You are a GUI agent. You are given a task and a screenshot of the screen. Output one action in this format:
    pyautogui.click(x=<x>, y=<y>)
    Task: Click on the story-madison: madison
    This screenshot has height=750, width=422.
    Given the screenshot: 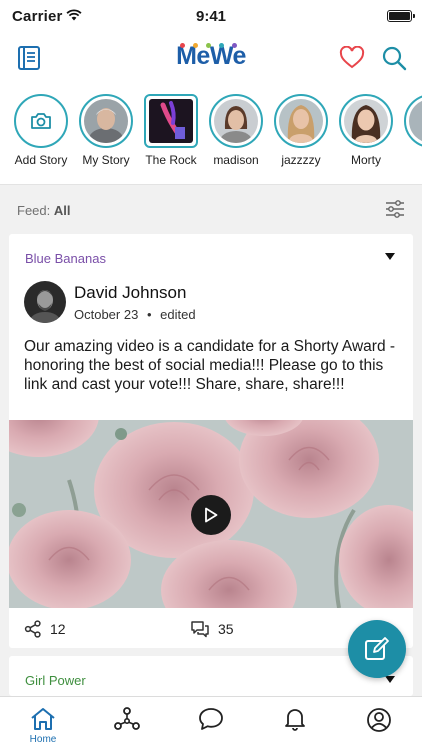 What is the action you would take?
    pyautogui.click(x=236, y=130)
    